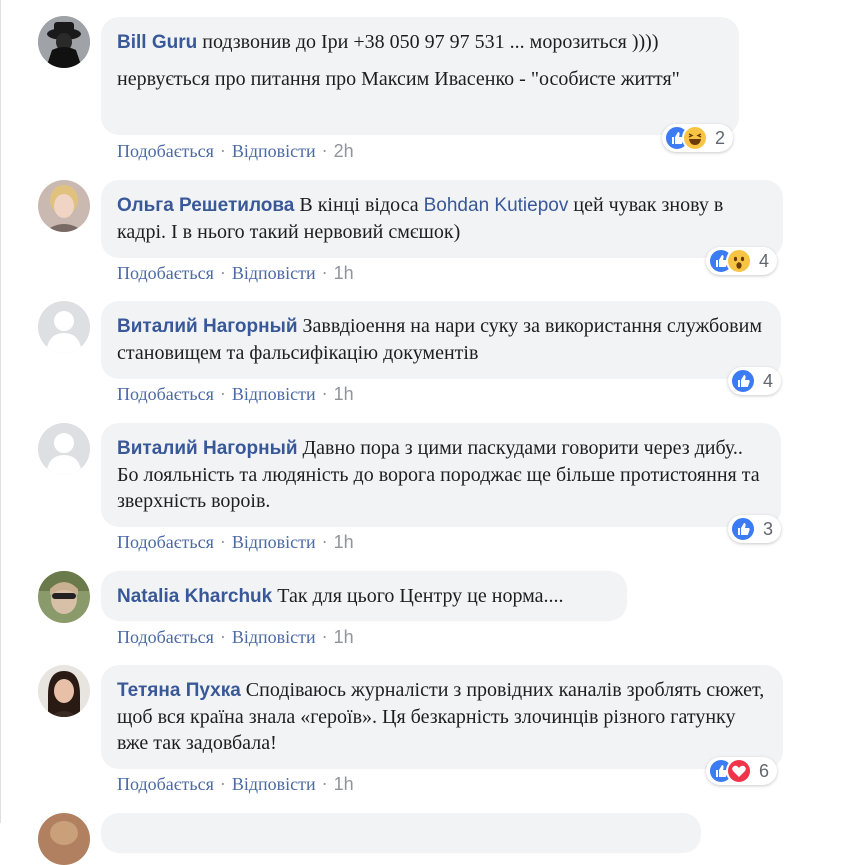 This screenshot has height=865, width=852. I want to click on mention-link: Bohdan Kutiepov, so click(496, 205).